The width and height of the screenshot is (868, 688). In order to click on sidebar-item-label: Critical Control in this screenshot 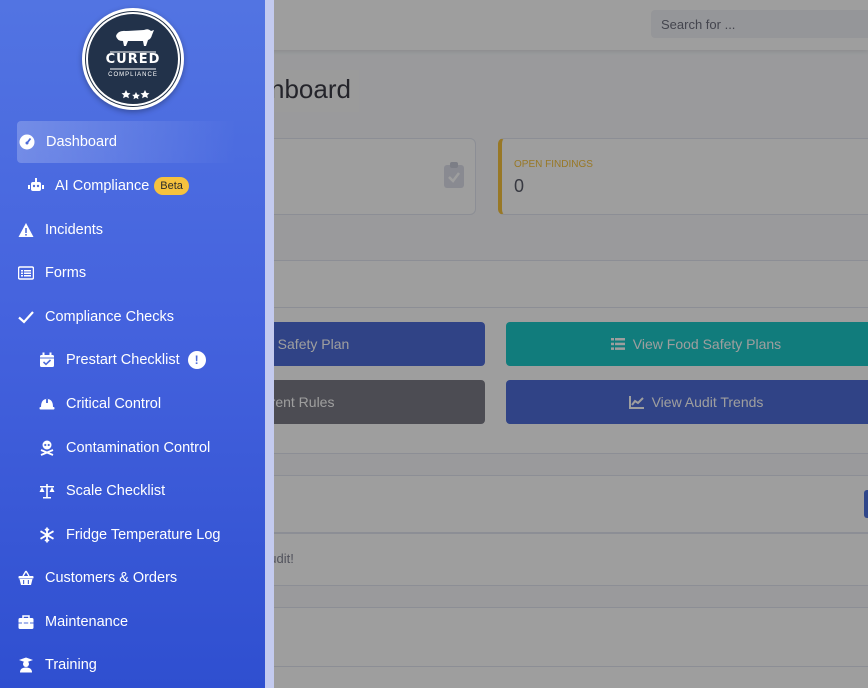, I will do `click(114, 404)`.